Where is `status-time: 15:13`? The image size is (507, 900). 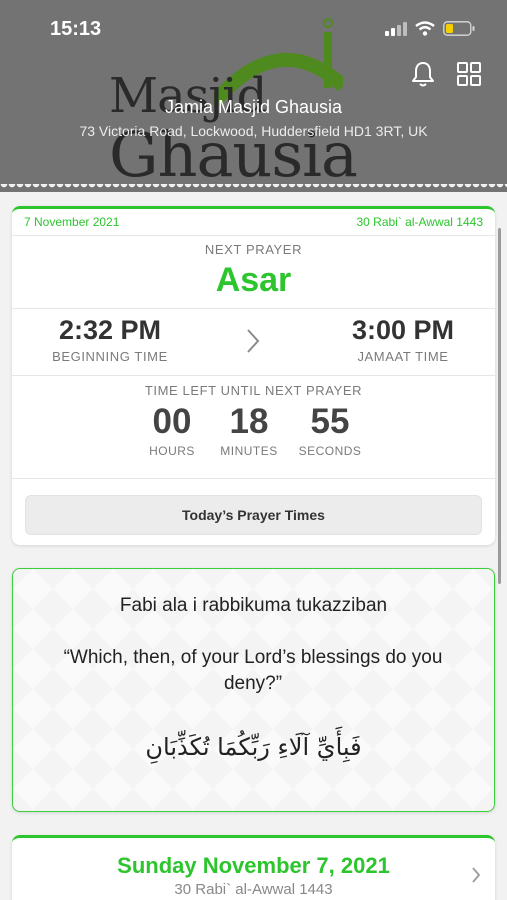
status-time: 15:13 is located at coordinates (76, 29).